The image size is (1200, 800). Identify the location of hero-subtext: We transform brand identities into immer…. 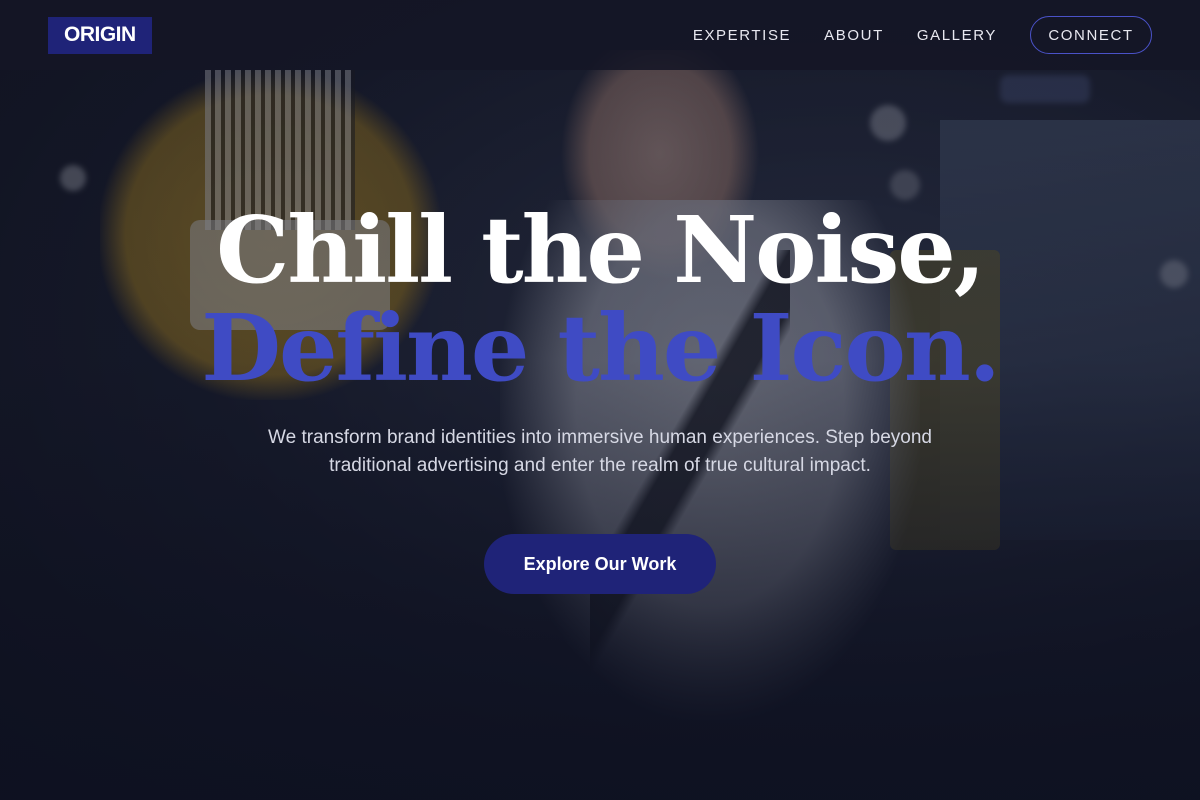
(600, 451).